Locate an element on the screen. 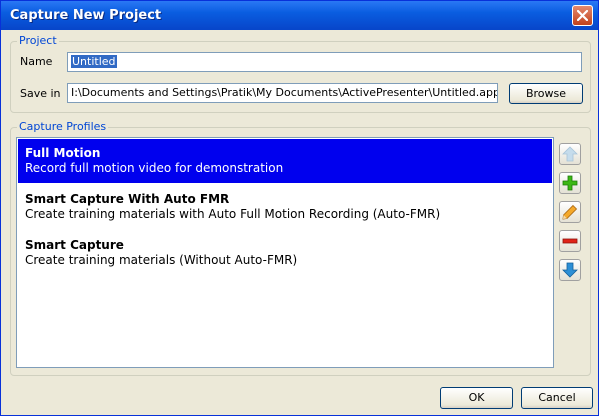 This screenshot has width=599, height=416. edit-profile-button is located at coordinates (570, 212).